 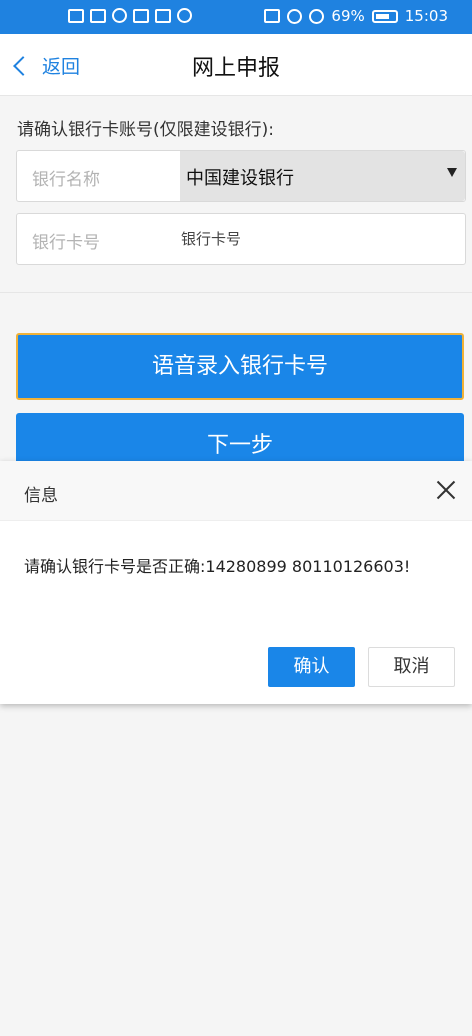 I want to click on mute-icon, so click(x=317, y=16).